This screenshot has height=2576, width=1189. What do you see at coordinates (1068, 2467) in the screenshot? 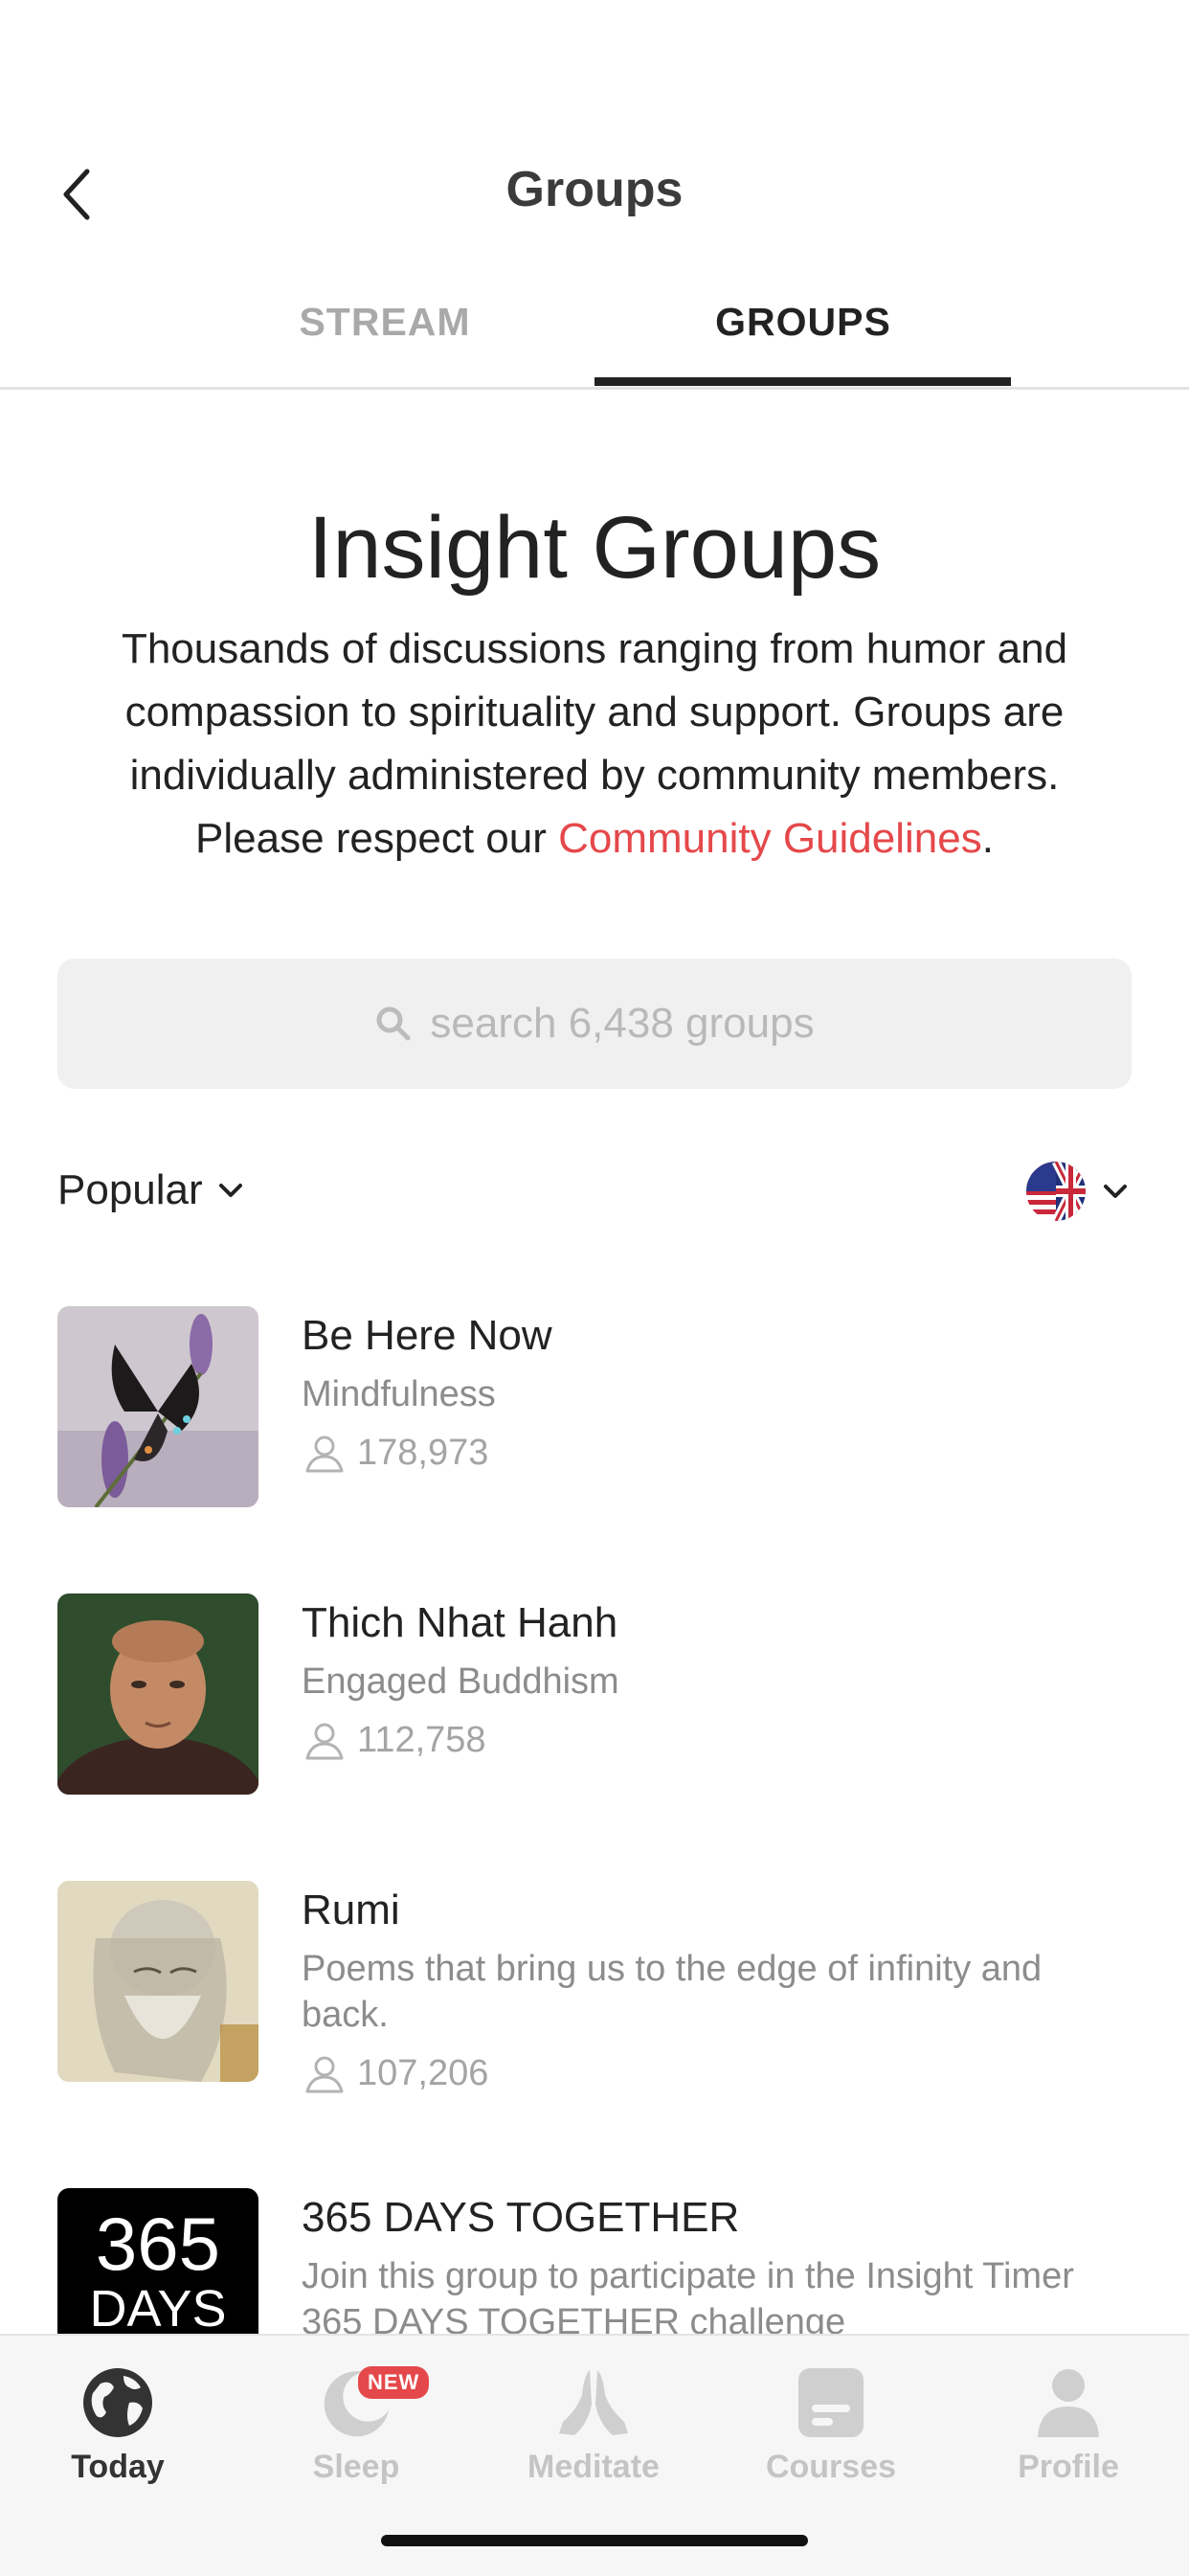
I see `nav-label: Profile` at bounding box center [1068, 2467].